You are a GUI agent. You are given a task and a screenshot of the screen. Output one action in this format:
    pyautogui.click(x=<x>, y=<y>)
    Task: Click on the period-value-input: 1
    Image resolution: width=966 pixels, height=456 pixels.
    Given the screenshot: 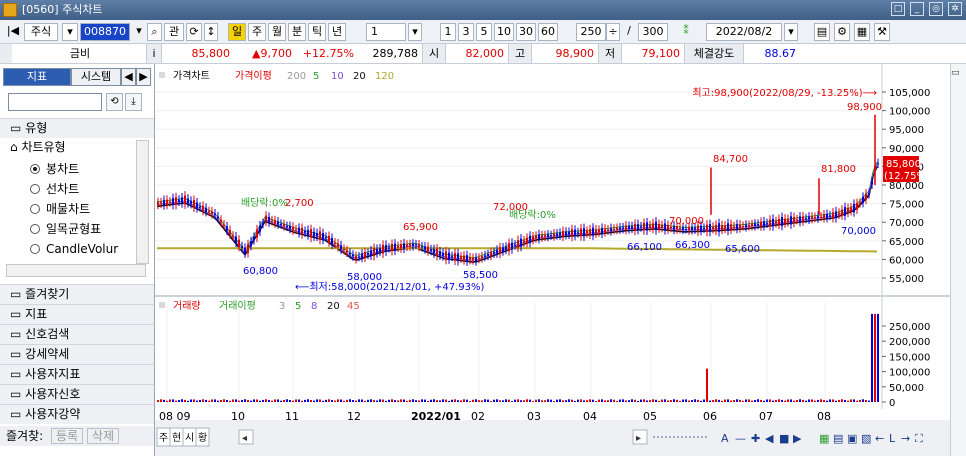 What is the action you would take?
    pyautogui.click(x=386, y=32)
    